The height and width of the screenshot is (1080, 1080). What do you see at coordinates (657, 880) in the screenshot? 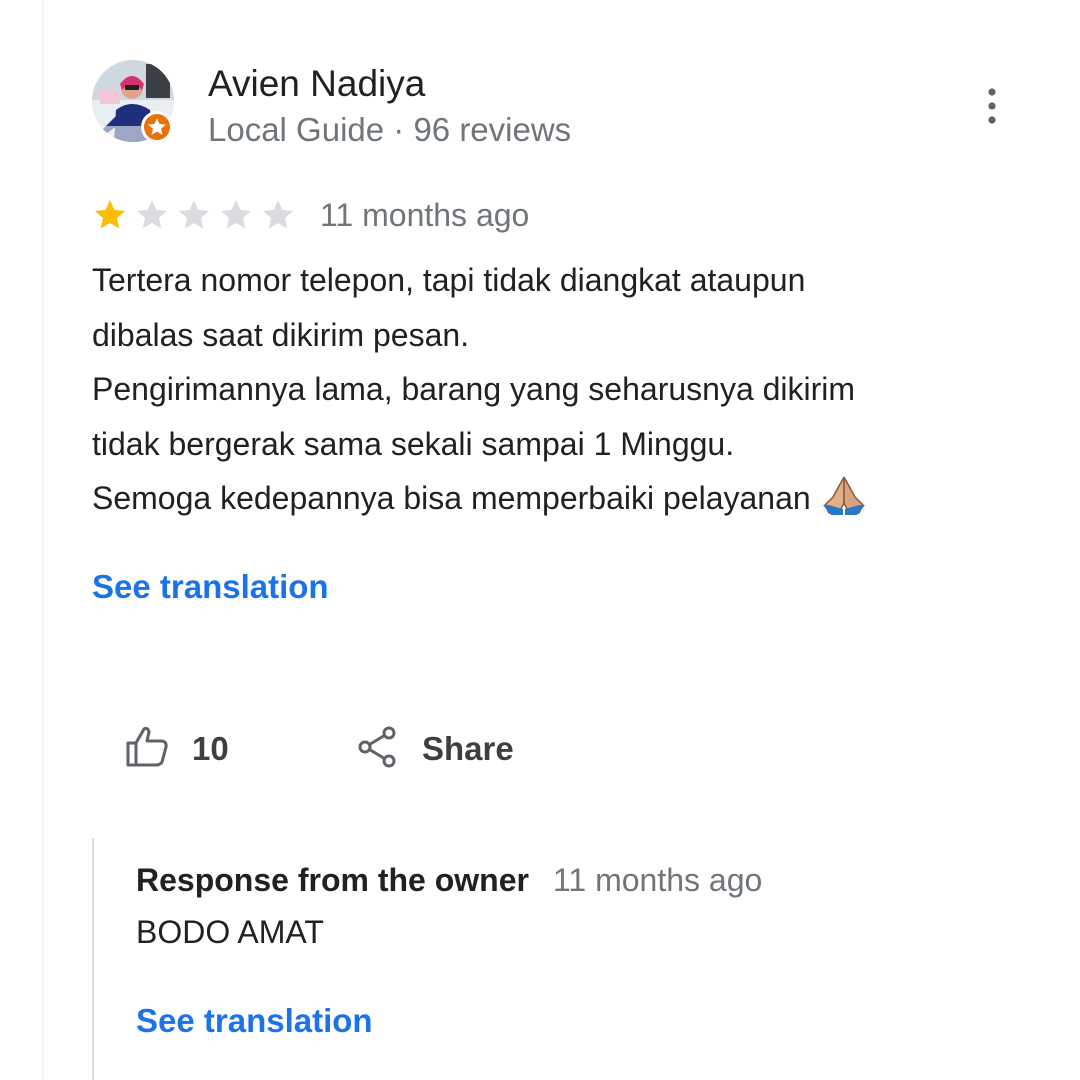
I see `owner-response-date: 11 months ago` at bounding box center [657, 880].